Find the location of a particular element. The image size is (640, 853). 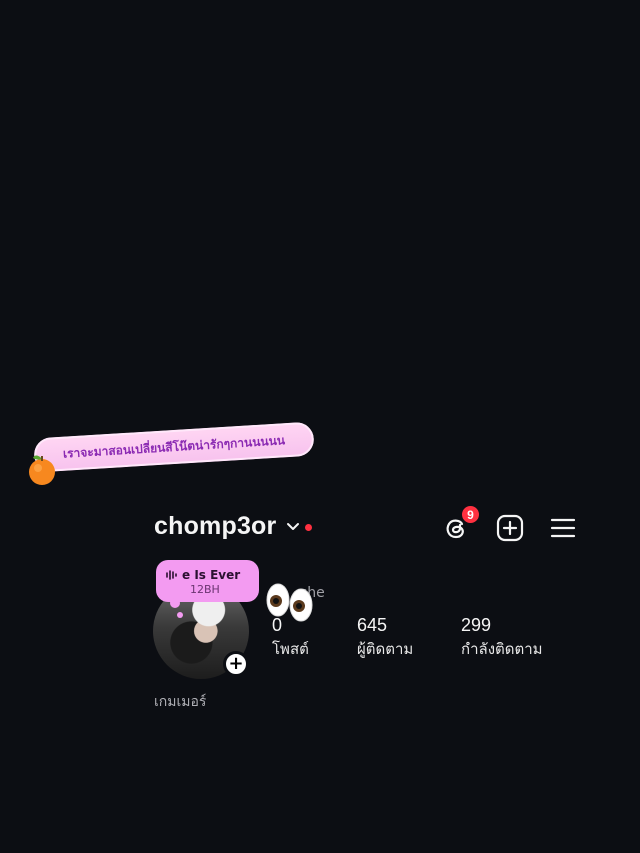

add-post-icon is located at coordinates (510, 528).